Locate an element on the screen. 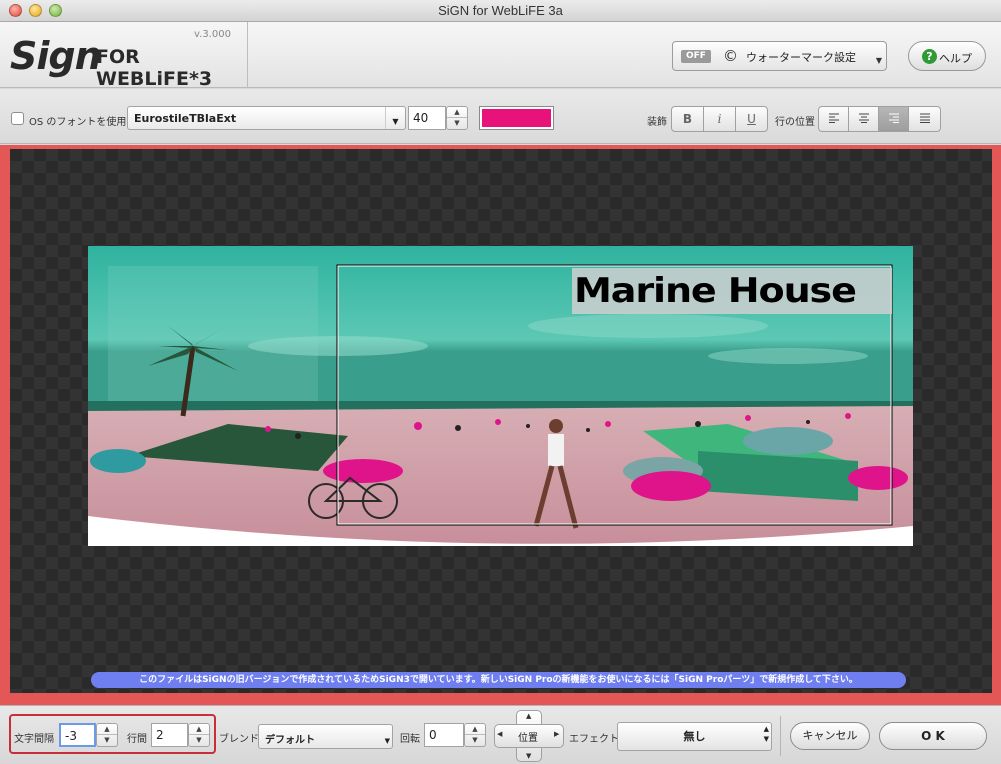  line-spacing-label: 行間 is located at coordinates (137, 739).